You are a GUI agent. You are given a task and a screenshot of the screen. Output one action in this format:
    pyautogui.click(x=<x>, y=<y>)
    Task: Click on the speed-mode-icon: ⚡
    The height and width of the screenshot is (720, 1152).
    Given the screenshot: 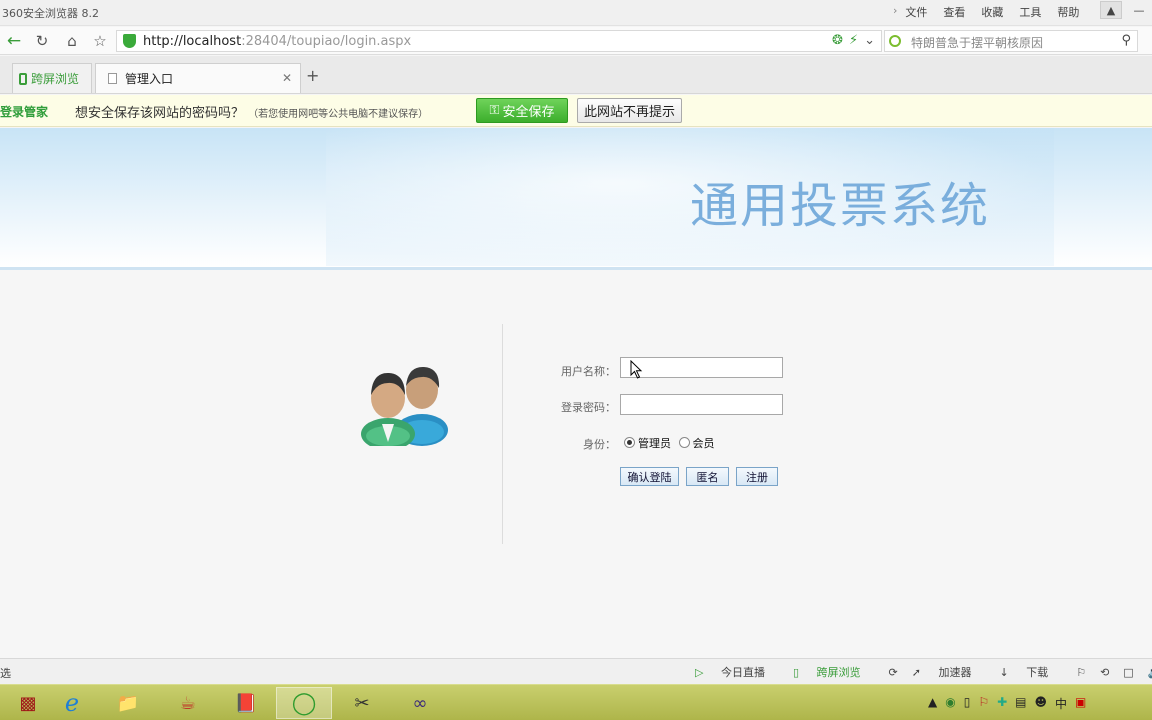 What is the action you would take?
    pyautogui.click(x=853, y=40)
    